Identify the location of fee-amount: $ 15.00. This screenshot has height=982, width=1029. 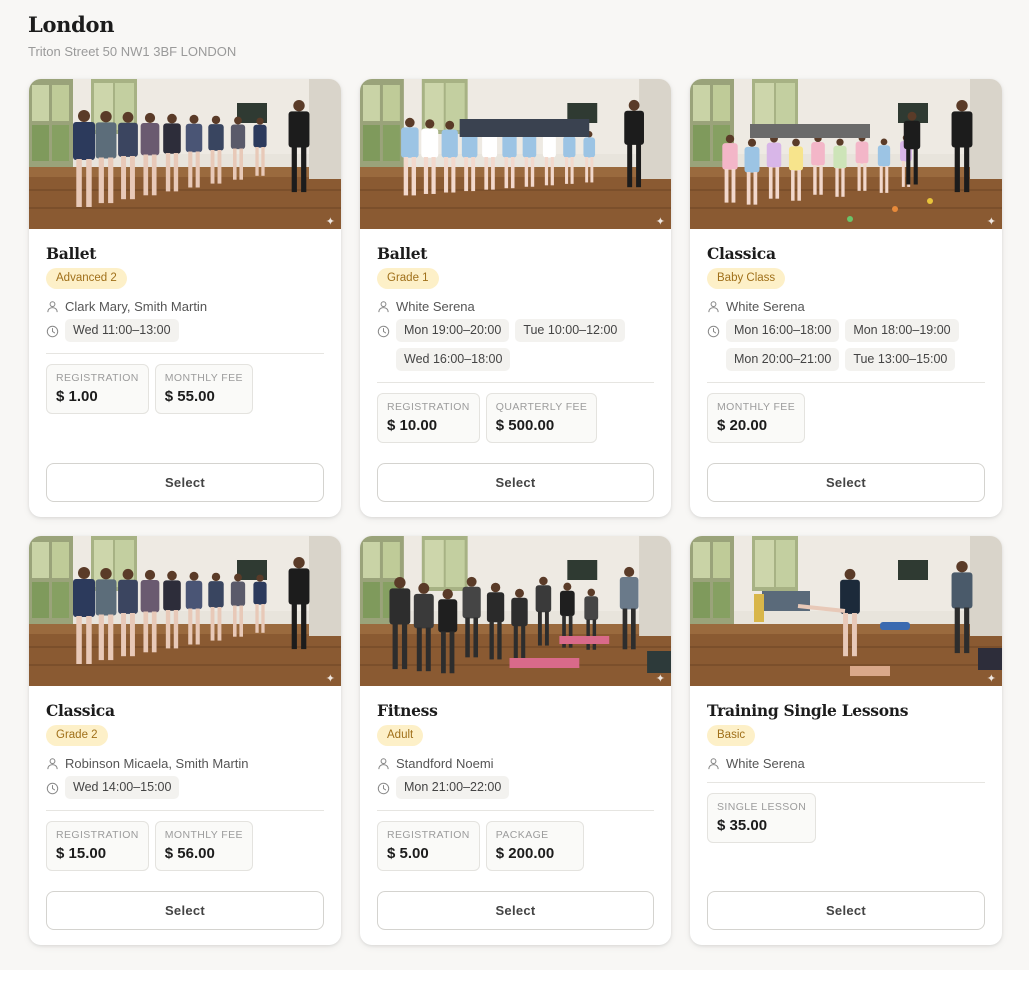
(81, 853).